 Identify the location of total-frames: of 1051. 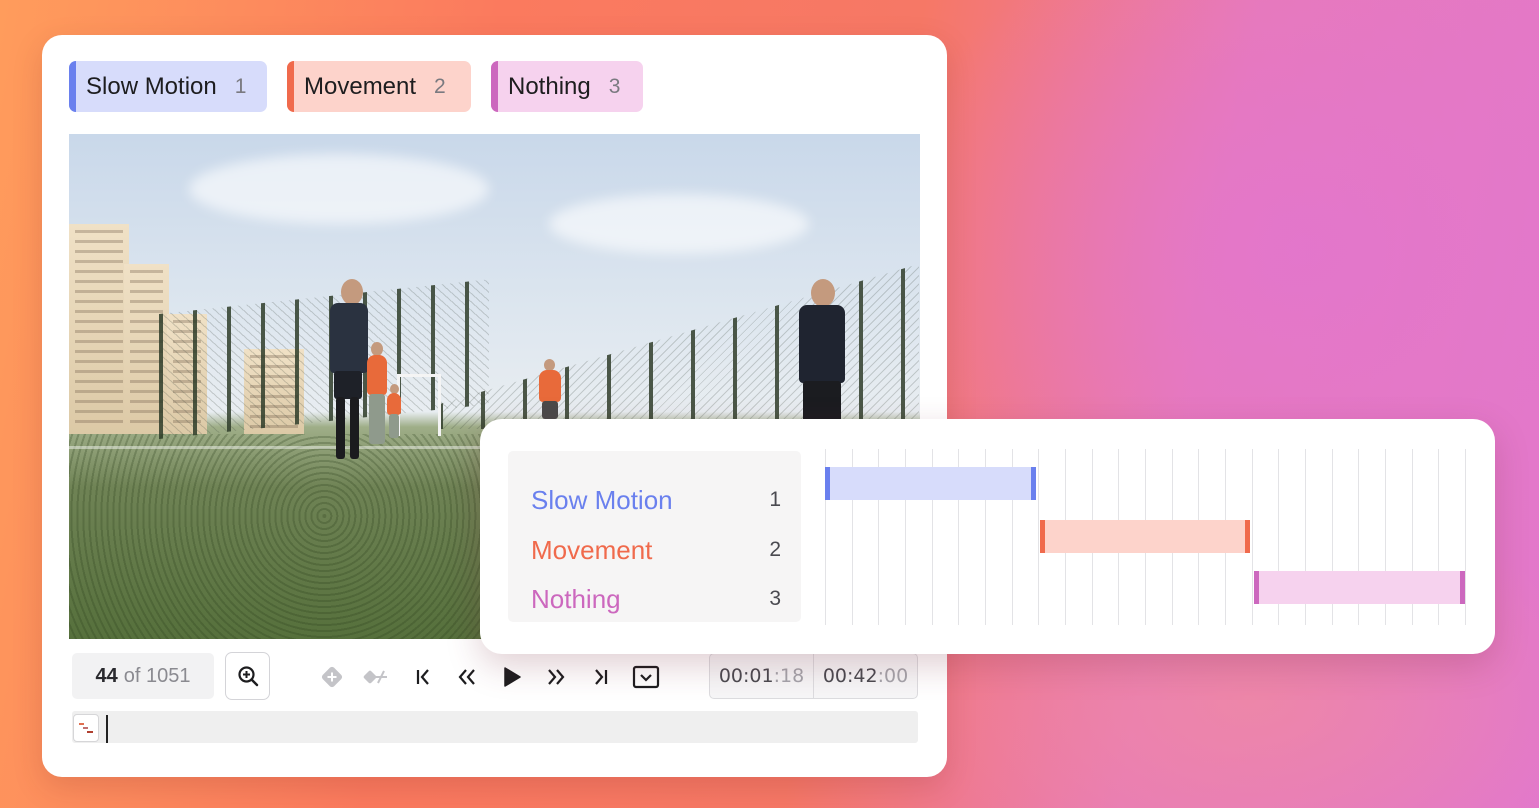
(157, 675).